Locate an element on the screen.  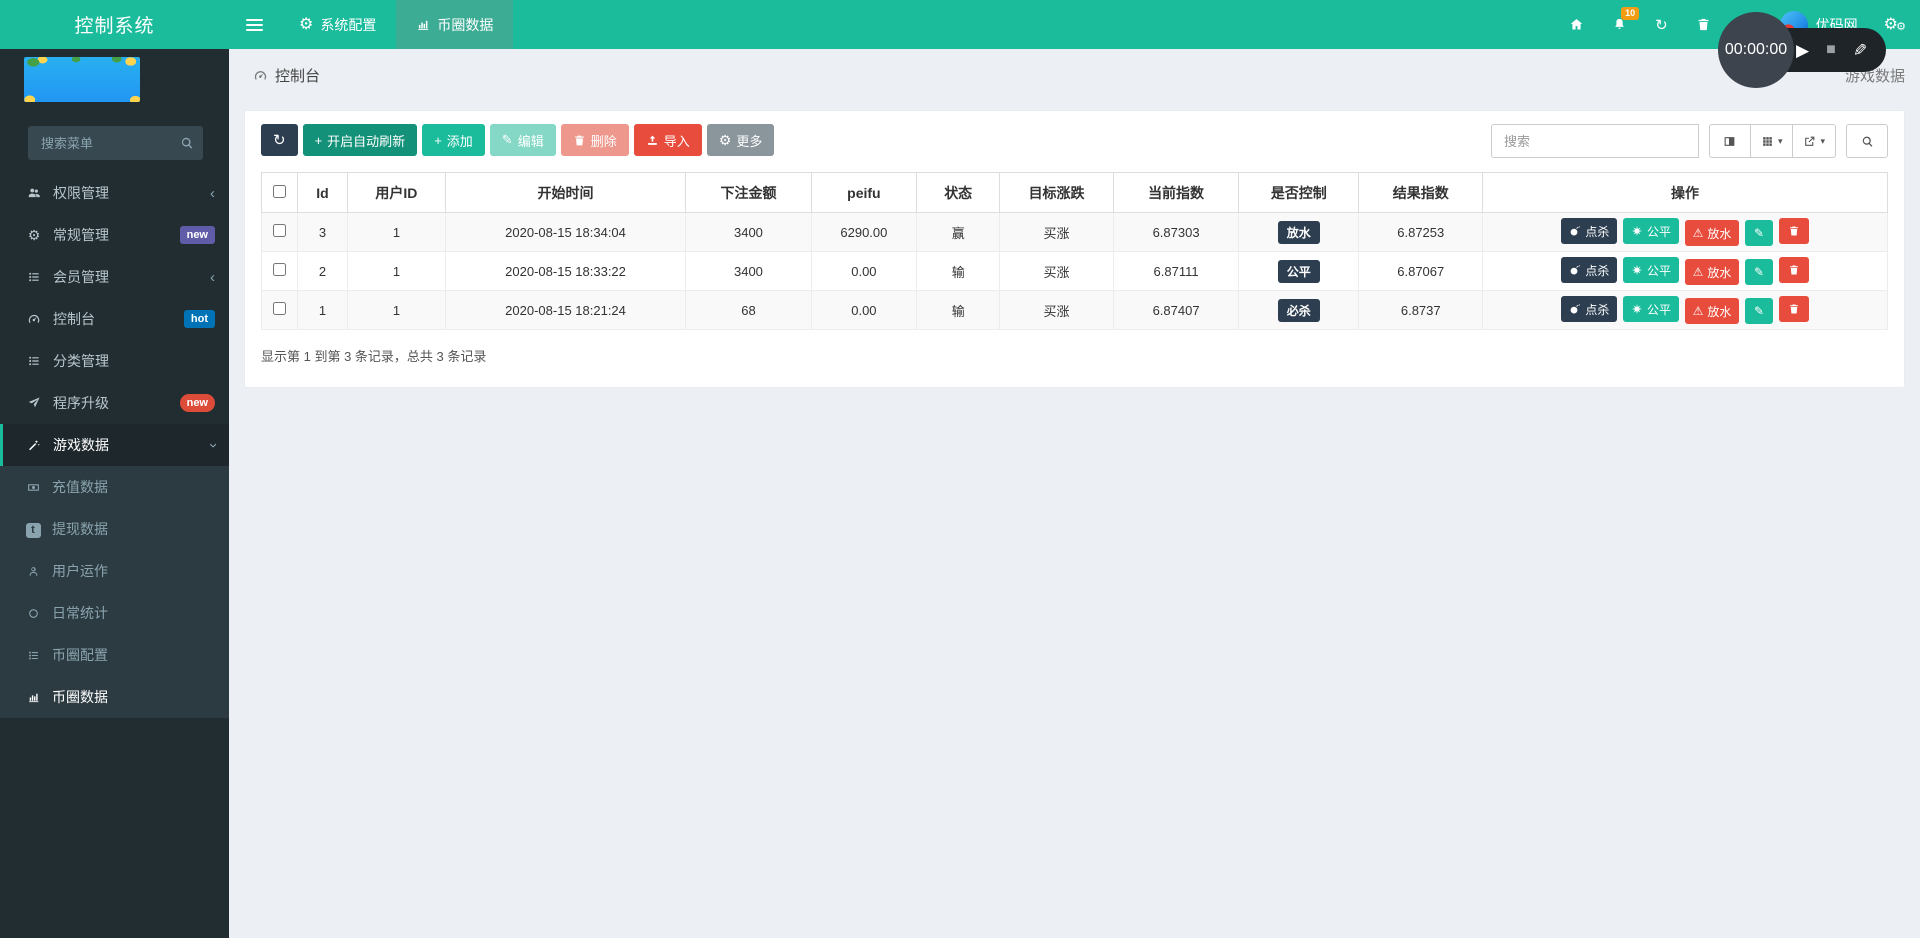
notifications-button: 10 is located at coordinates (1619, 24).